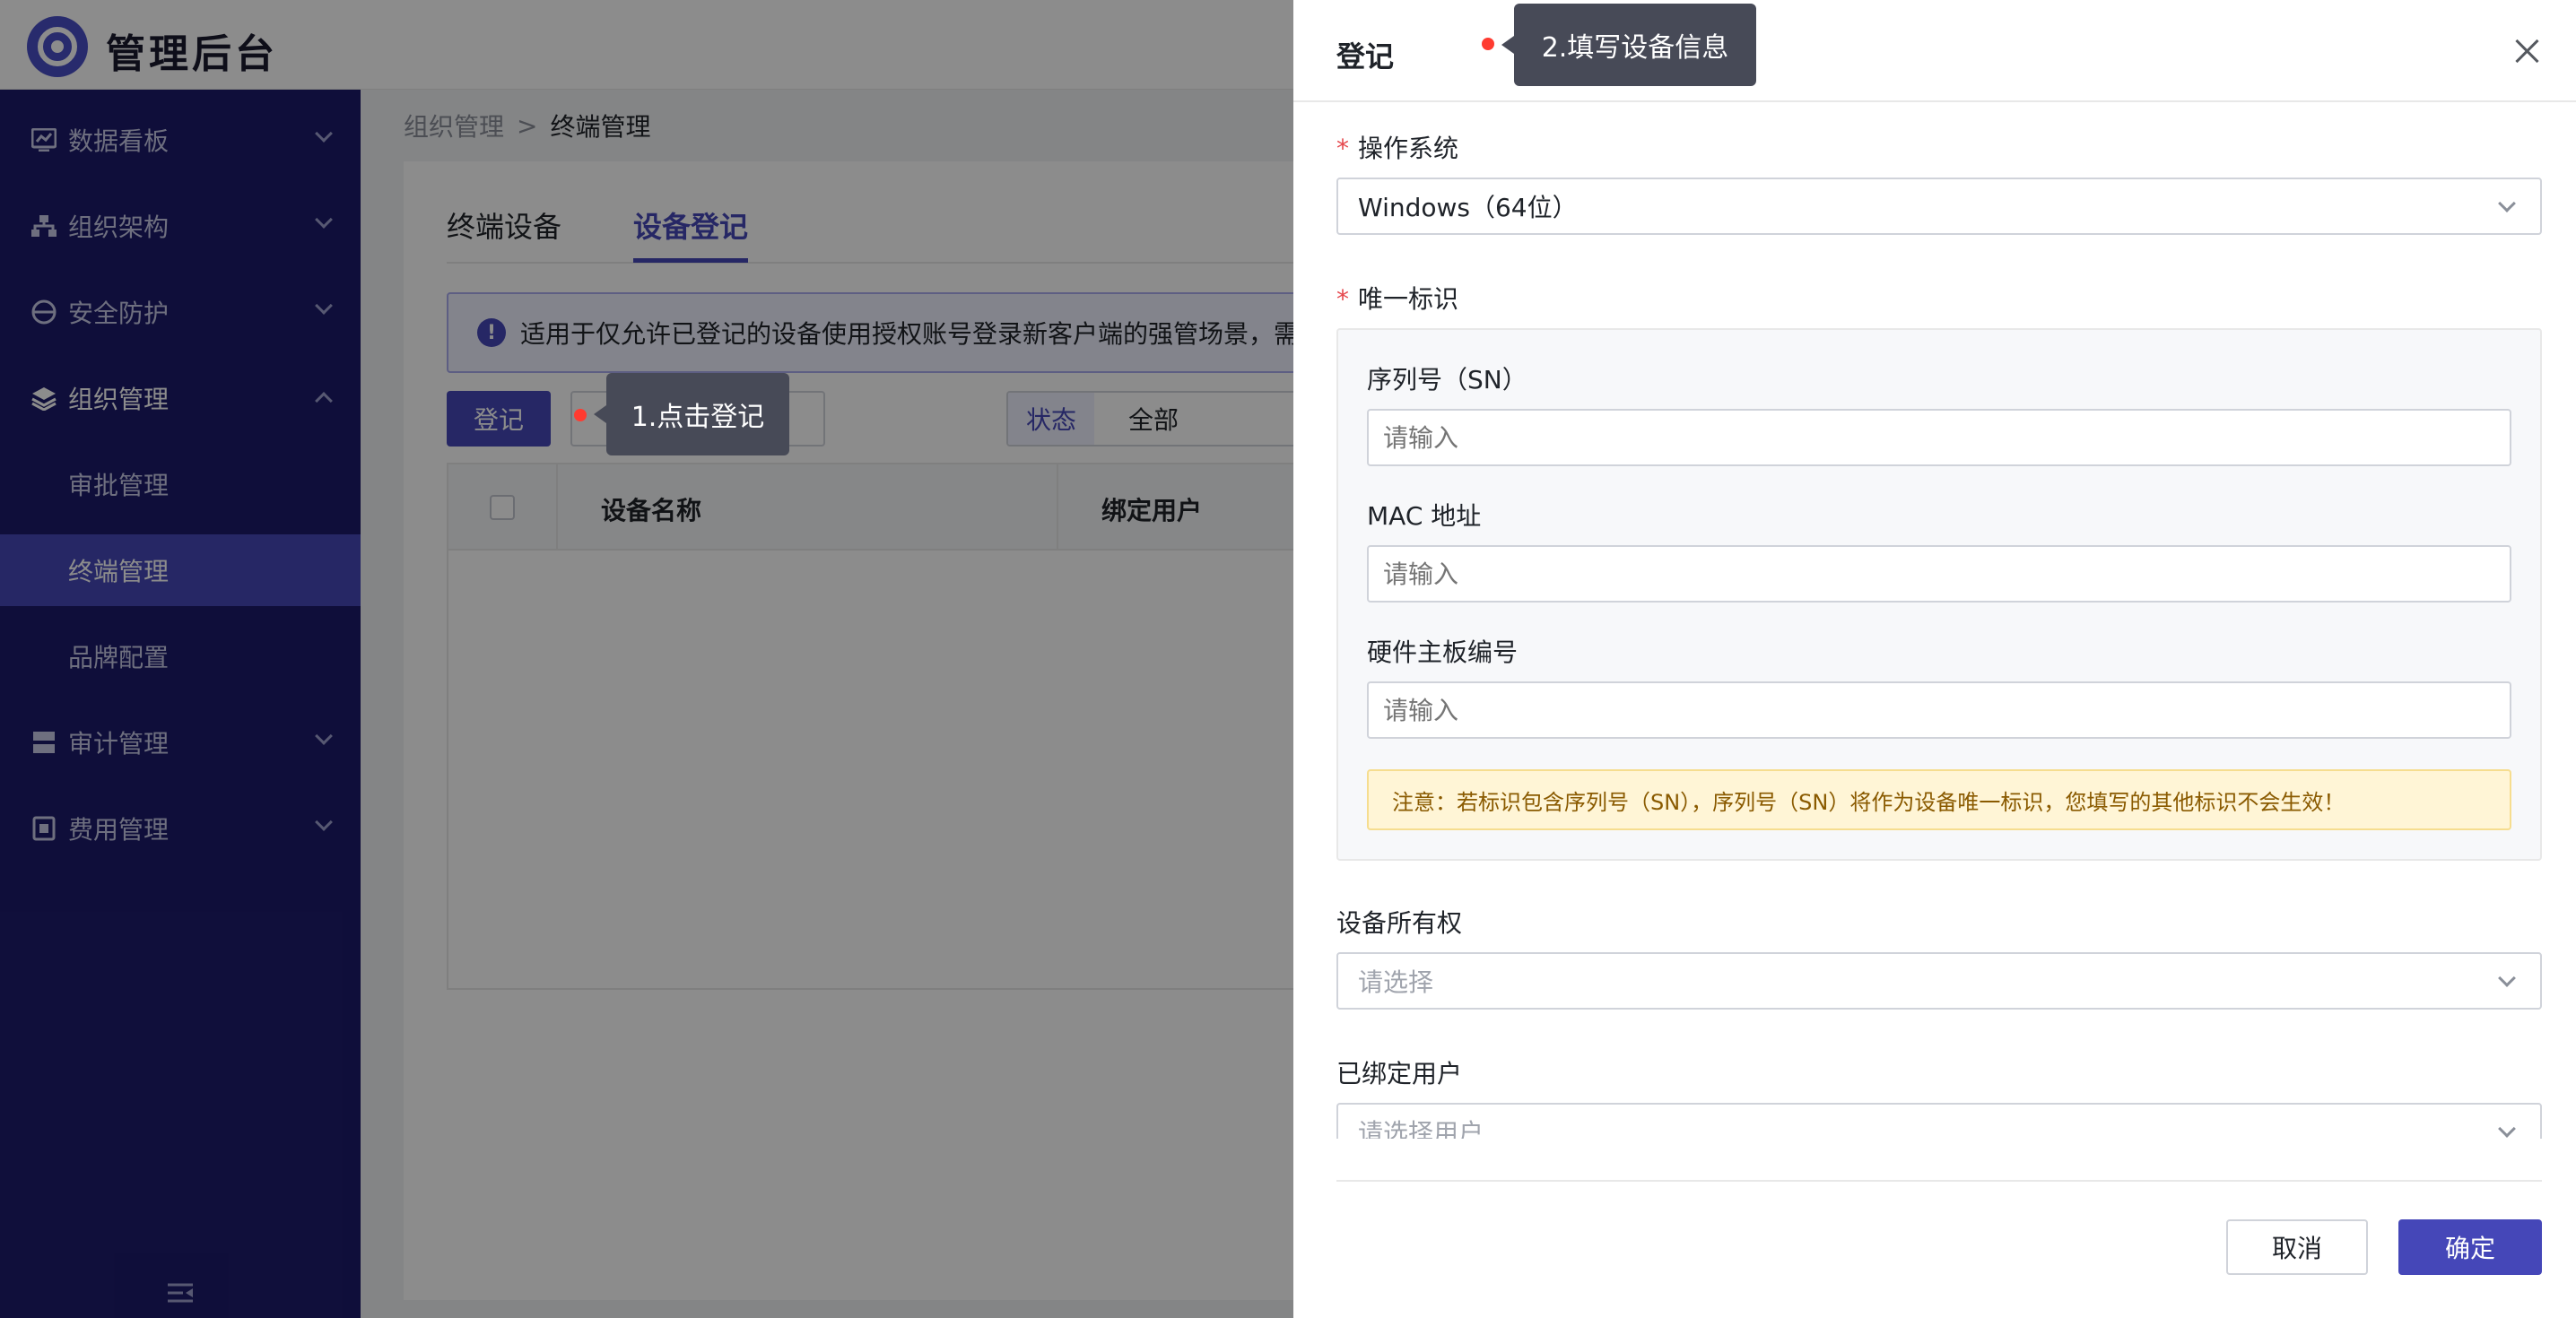 The height and width of the screenshot is (1318, 2576). What do you see at coordinates (1934, 101) in the screenshot?
I see `drawer-divider` at bounding box center [1934, 101].